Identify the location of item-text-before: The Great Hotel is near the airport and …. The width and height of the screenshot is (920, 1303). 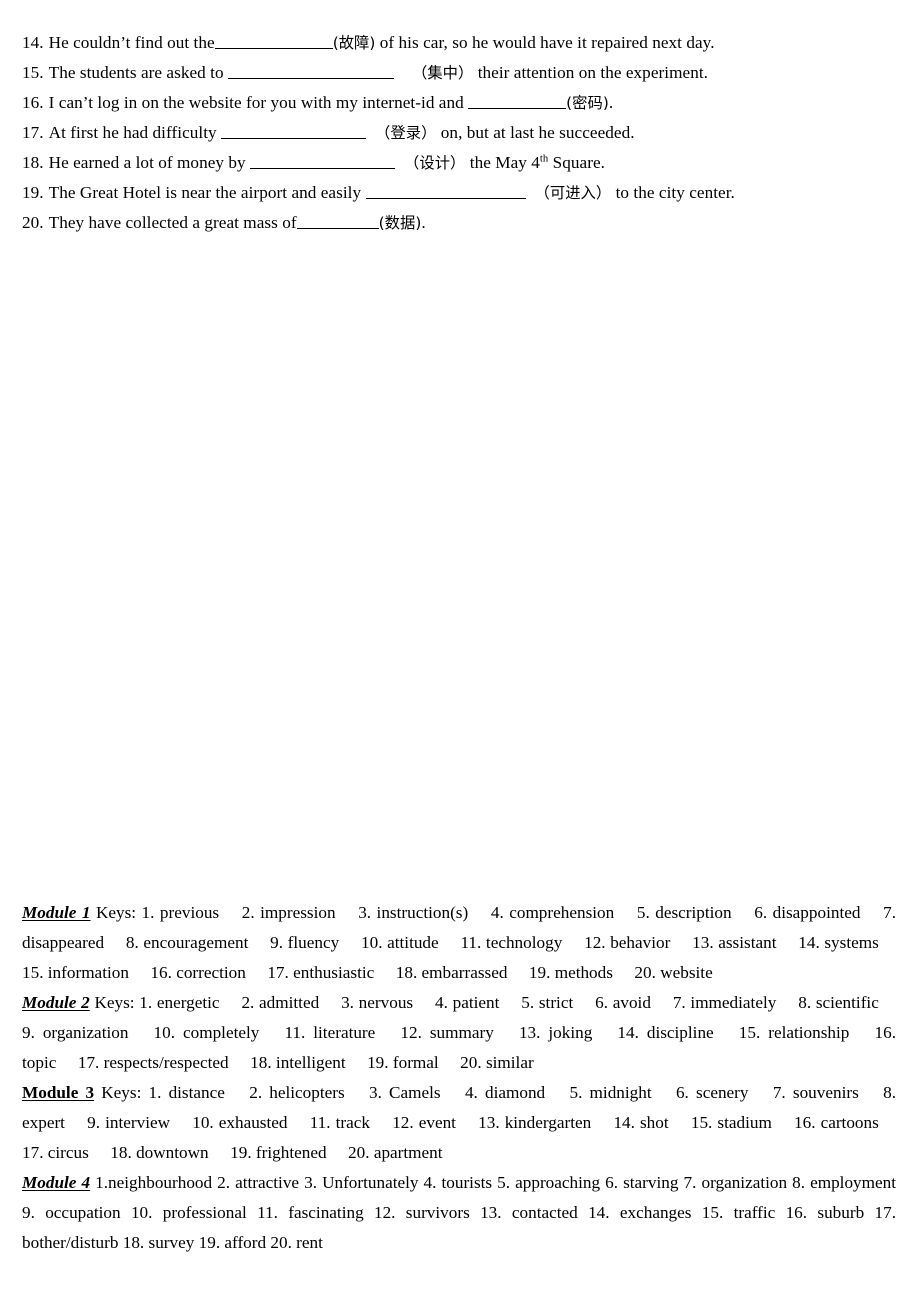
(207, 192).